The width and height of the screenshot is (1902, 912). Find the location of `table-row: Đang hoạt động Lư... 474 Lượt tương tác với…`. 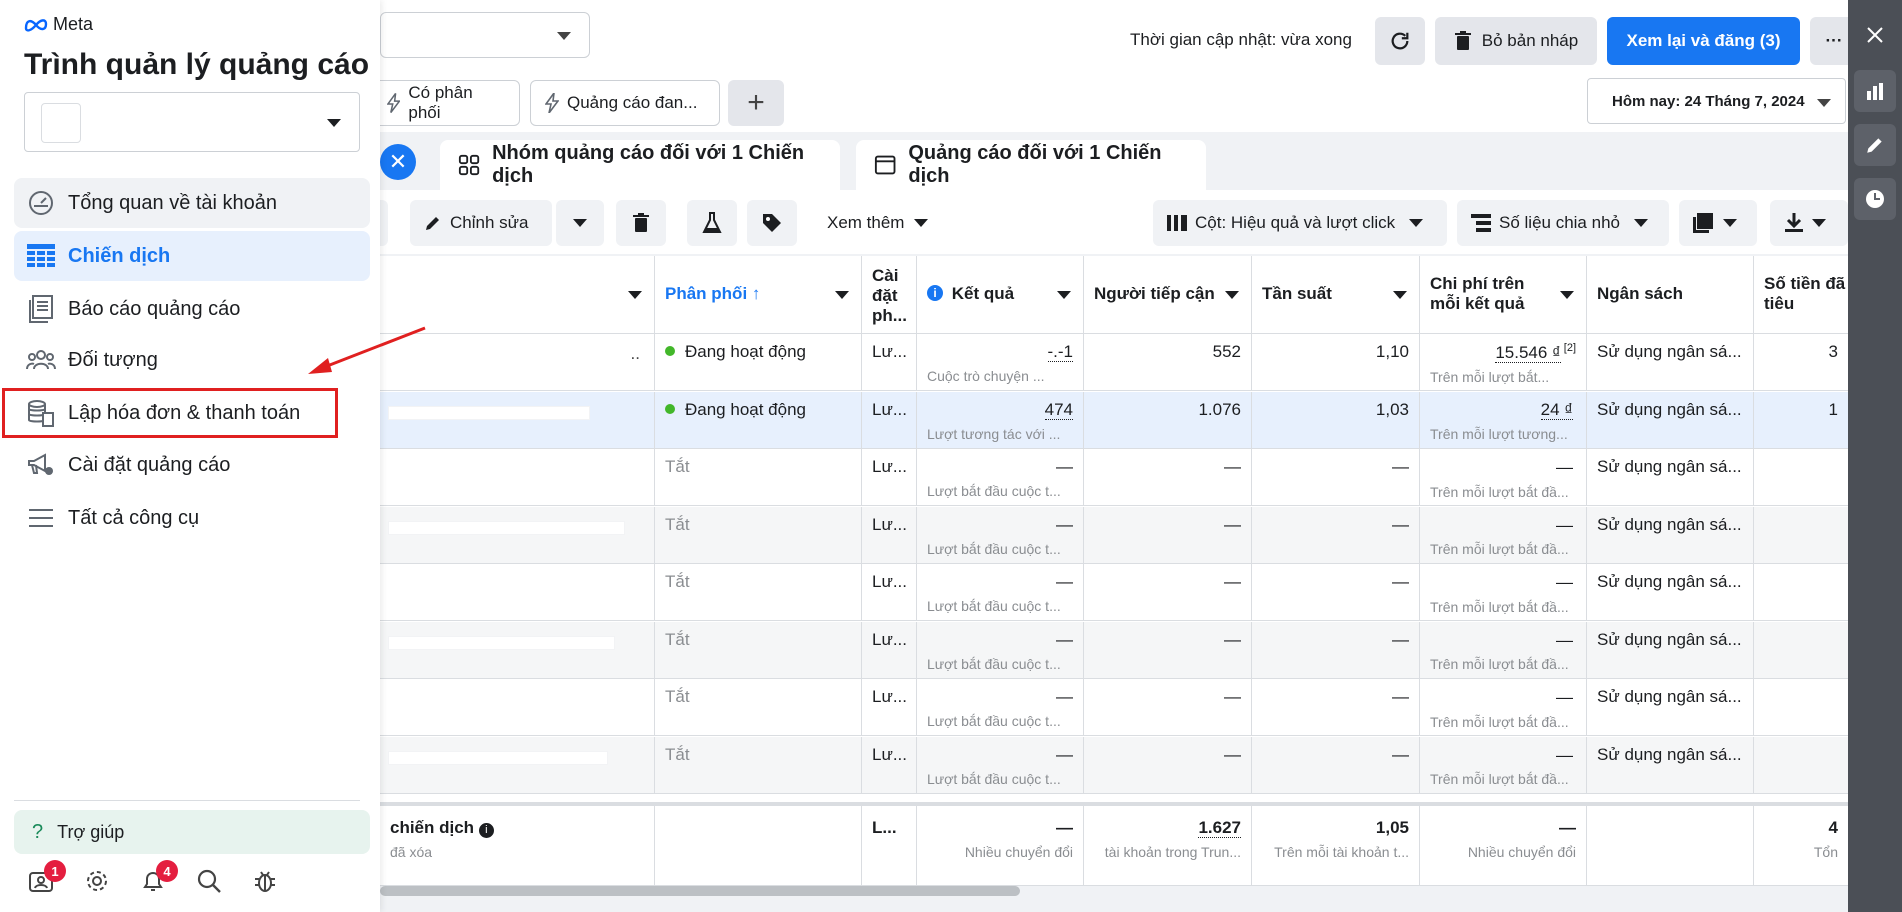

table-row: Đang hoạt động Lư... 474 Lượt tương tác với… is located at coordinates (1114, 420).